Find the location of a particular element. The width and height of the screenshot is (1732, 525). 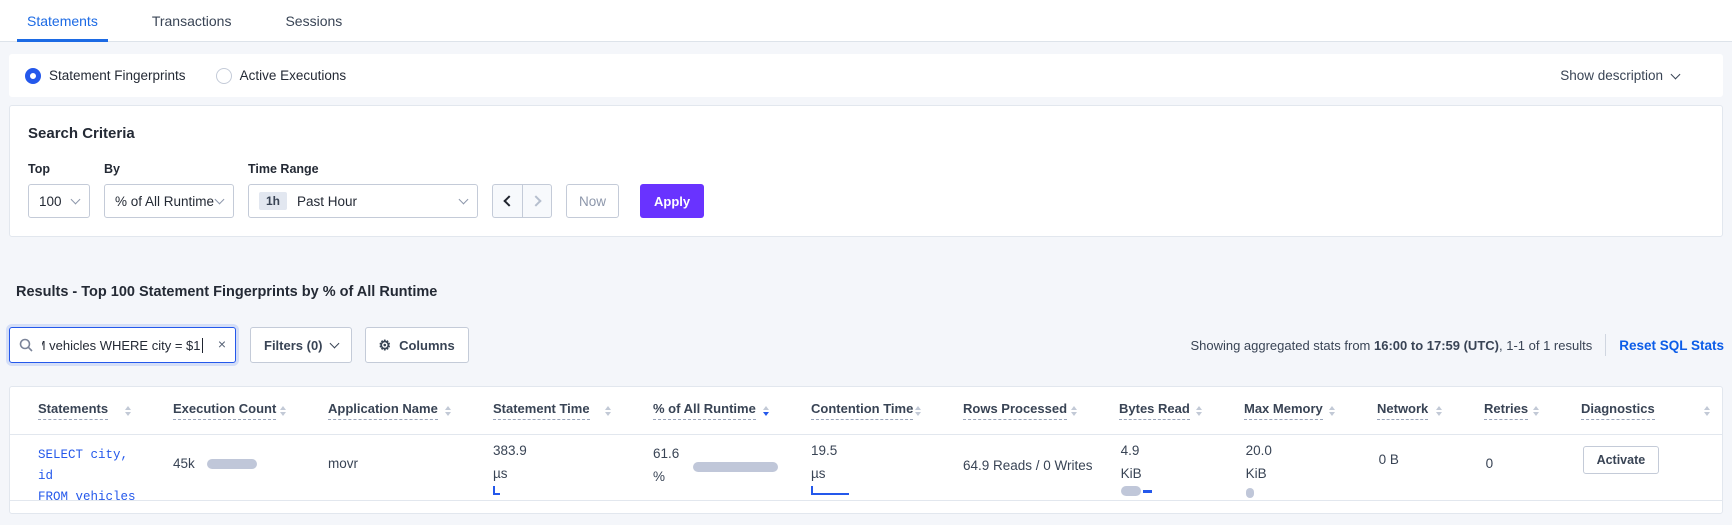

sort-icon-active-desc is located at coordinates (766, 410).